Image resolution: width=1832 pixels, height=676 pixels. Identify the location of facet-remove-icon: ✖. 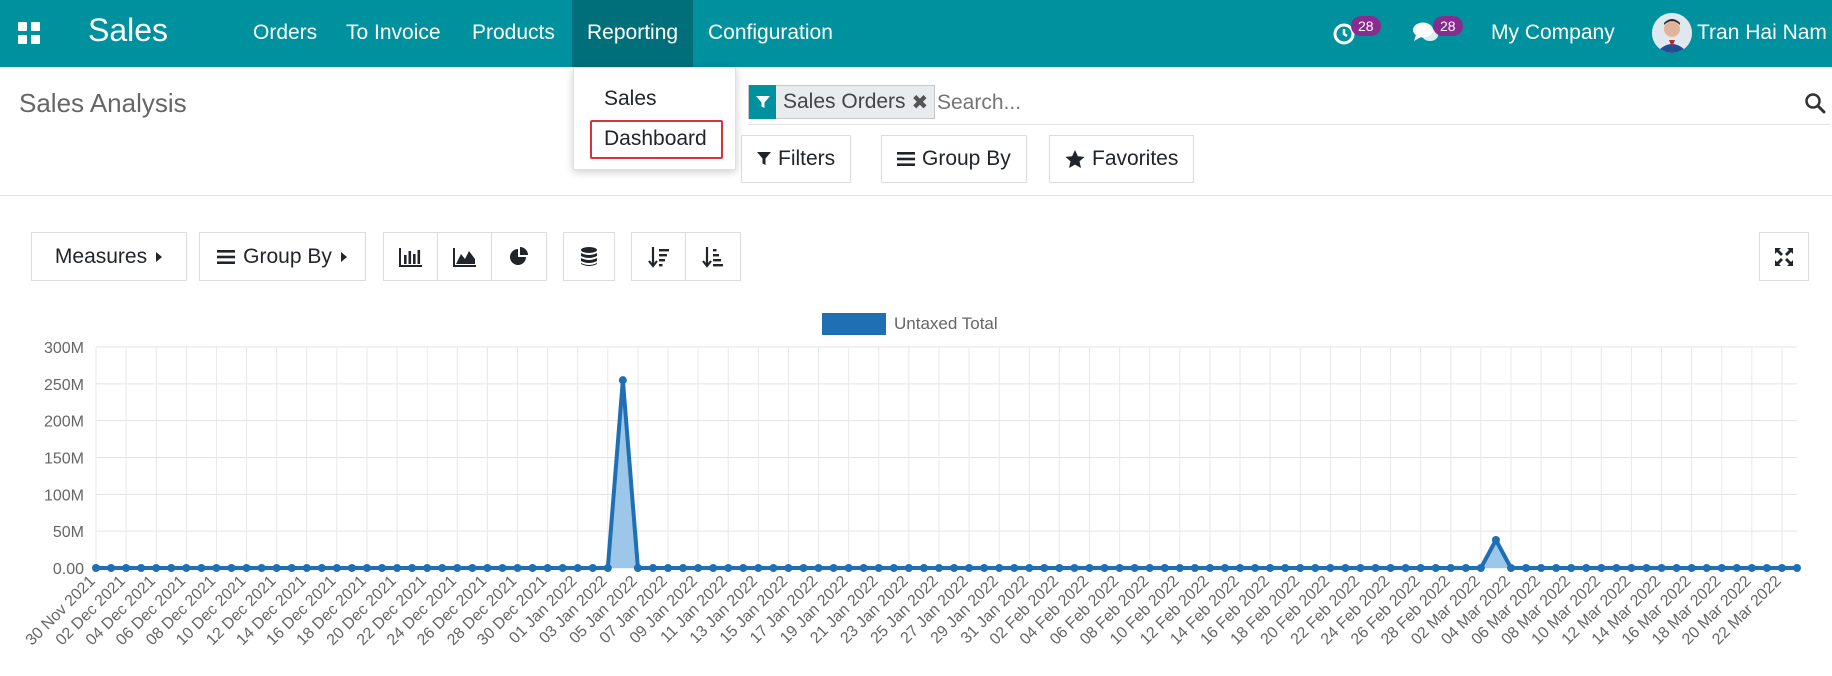
(923, 102).